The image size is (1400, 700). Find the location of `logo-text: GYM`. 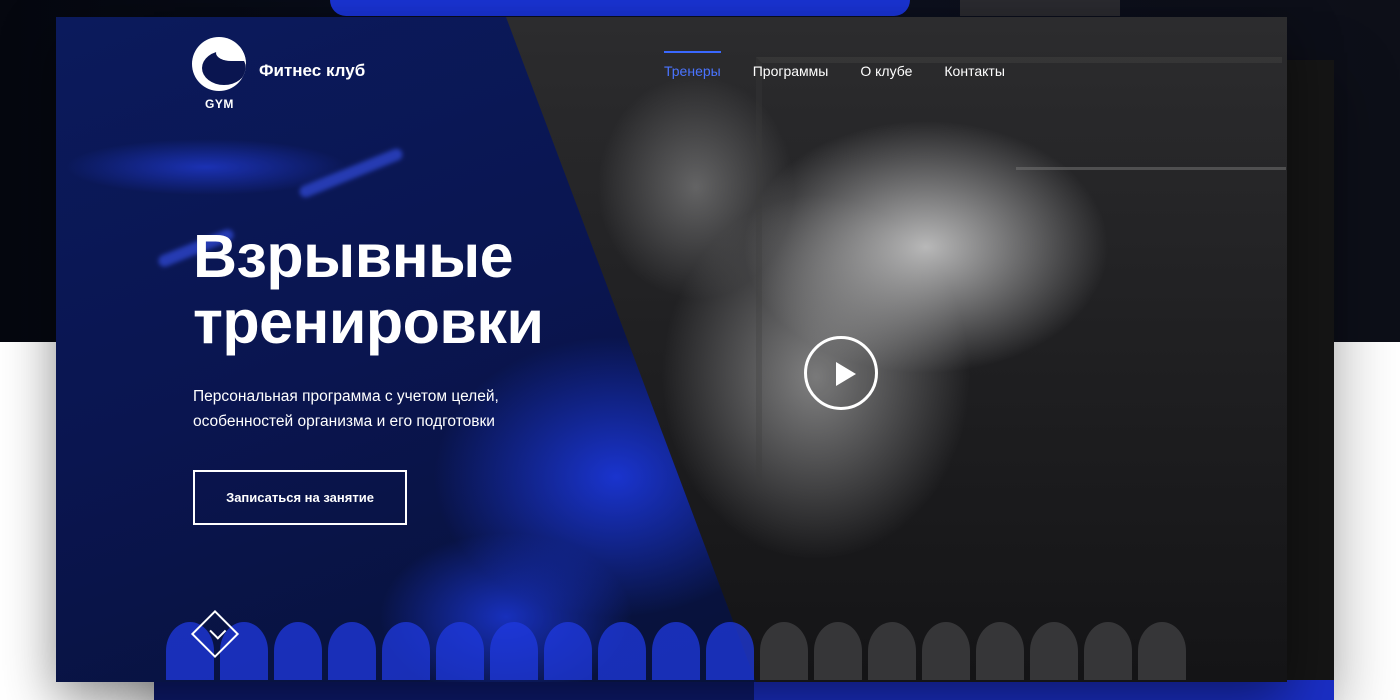

logo-text: GYM is located at coordinates (219, 104).